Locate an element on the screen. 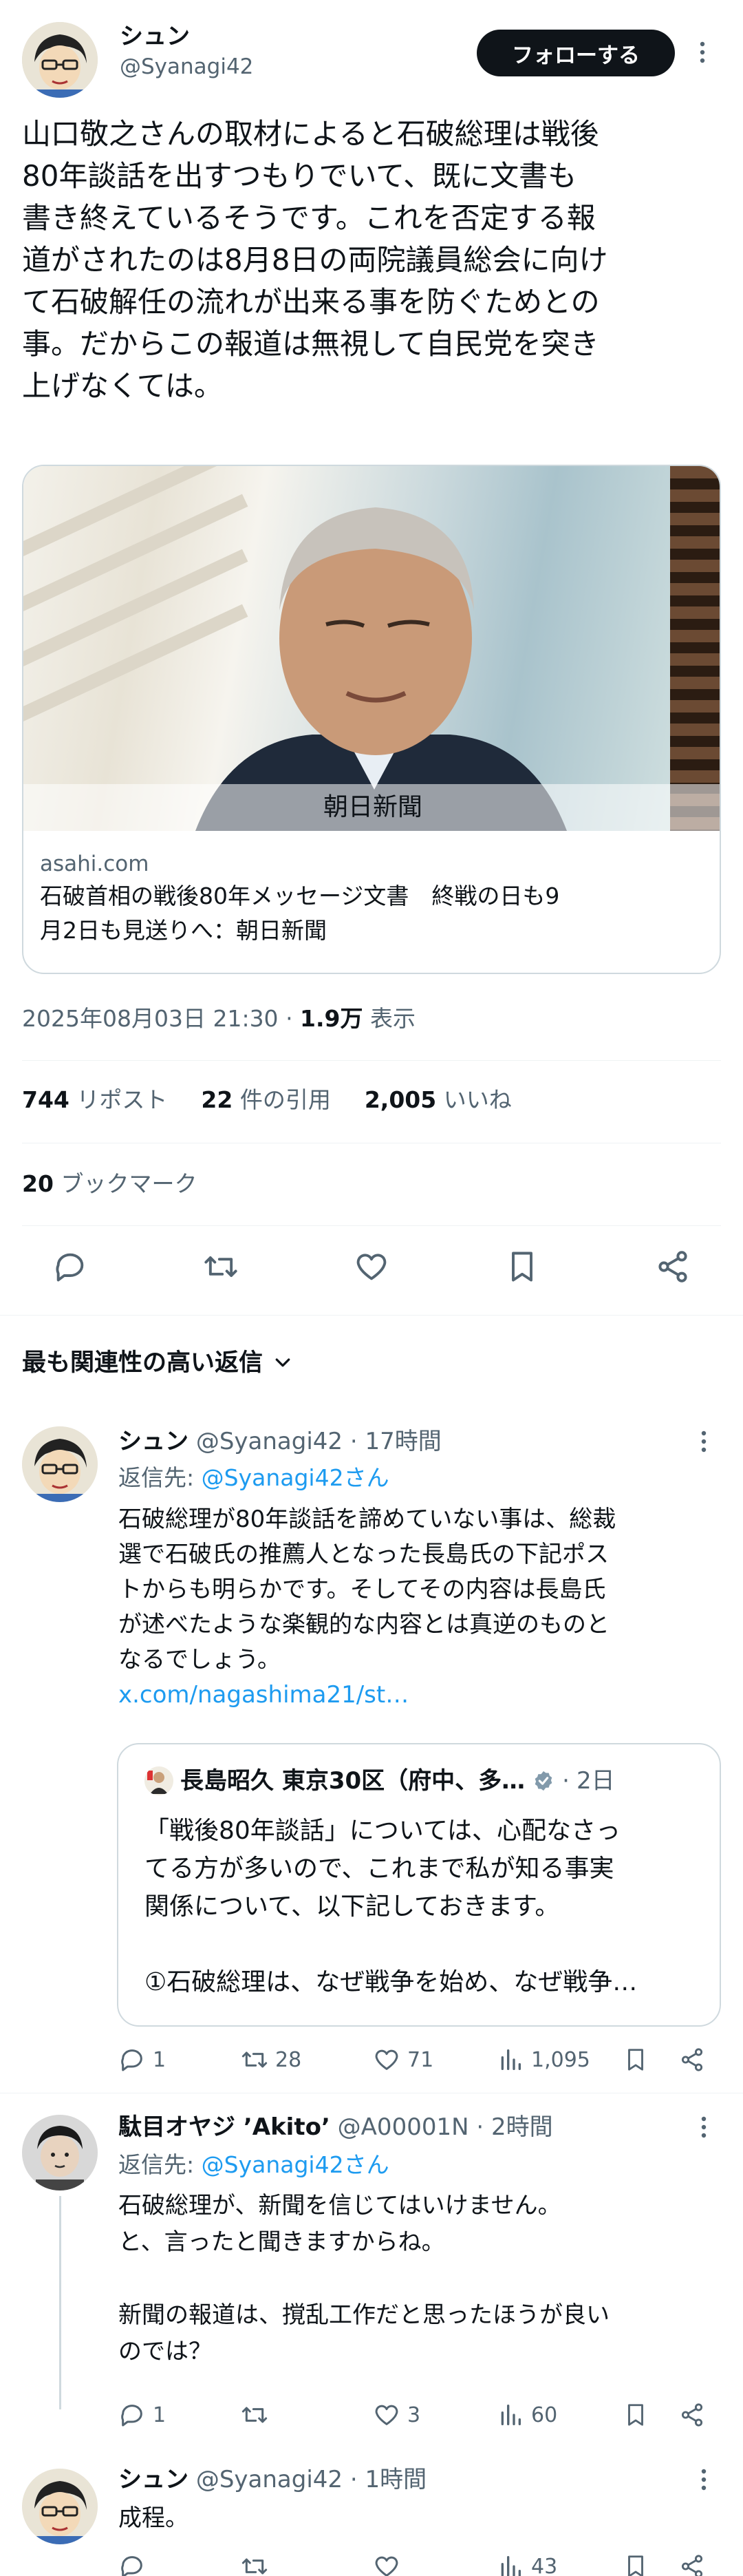 This screenshot has width=743, height=2576. verified-badge-icon is located at coordinates (543, 1781).